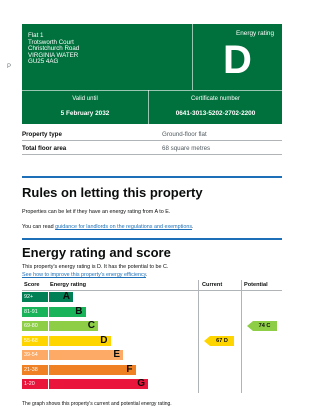 Image resolution: width=320 pixels, height=408 pixels. I want to click on guidance-suffix: ., so click(193, 227).